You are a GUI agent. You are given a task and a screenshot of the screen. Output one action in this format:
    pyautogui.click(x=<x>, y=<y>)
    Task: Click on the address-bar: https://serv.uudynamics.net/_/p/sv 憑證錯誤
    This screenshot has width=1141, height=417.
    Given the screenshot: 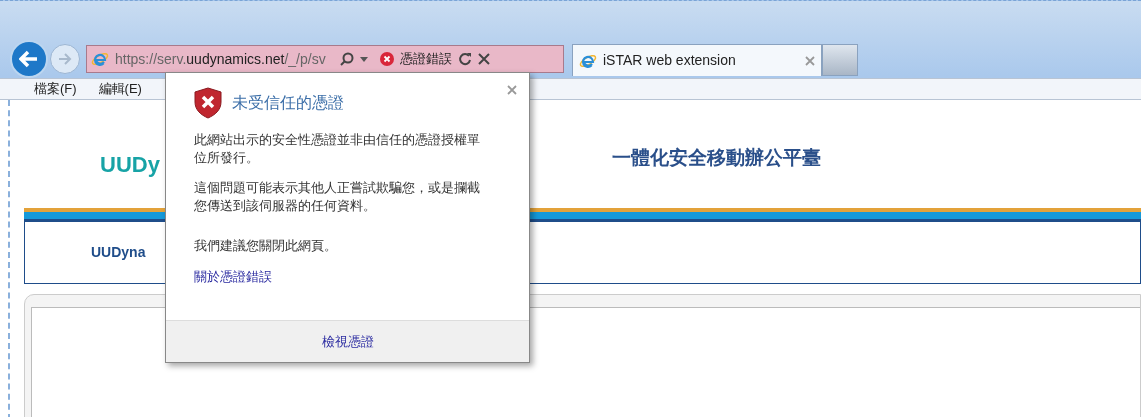 What is the action you would take?
    pyautogui.click(x=325, y=59)
    